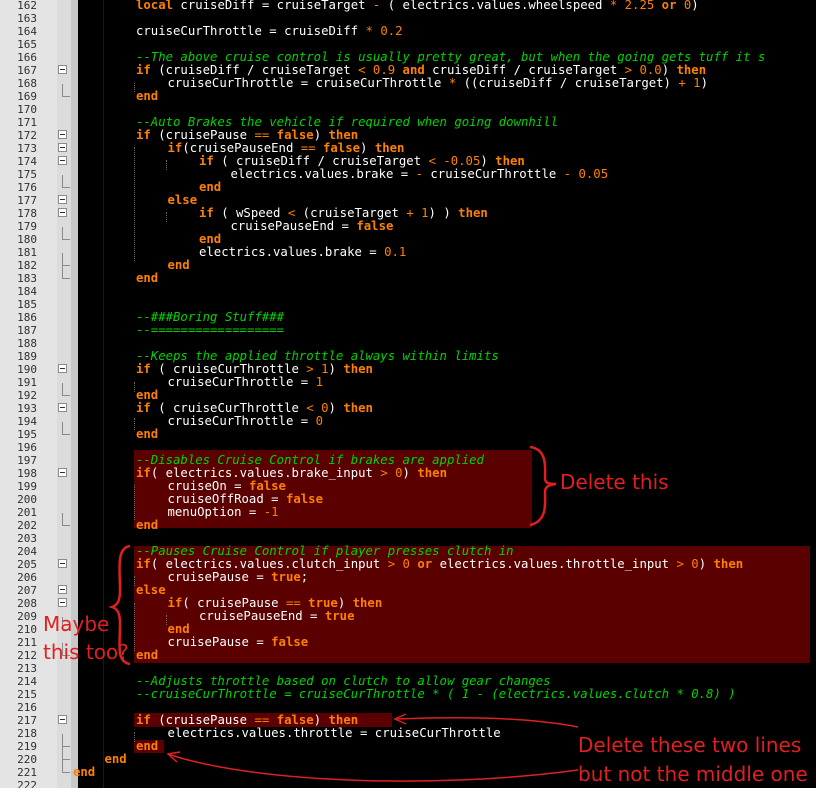 Image resolution: width=816 pixels, height=788 pixels. Describe the element at coordinates (27, 564) in the screenshot. I see `line-number: 205` at that location.